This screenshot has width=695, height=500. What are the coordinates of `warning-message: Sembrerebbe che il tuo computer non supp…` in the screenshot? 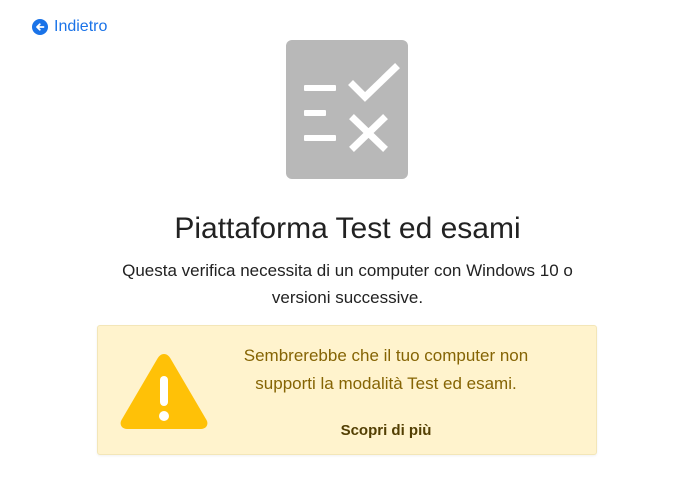 It's located at (386, 369).